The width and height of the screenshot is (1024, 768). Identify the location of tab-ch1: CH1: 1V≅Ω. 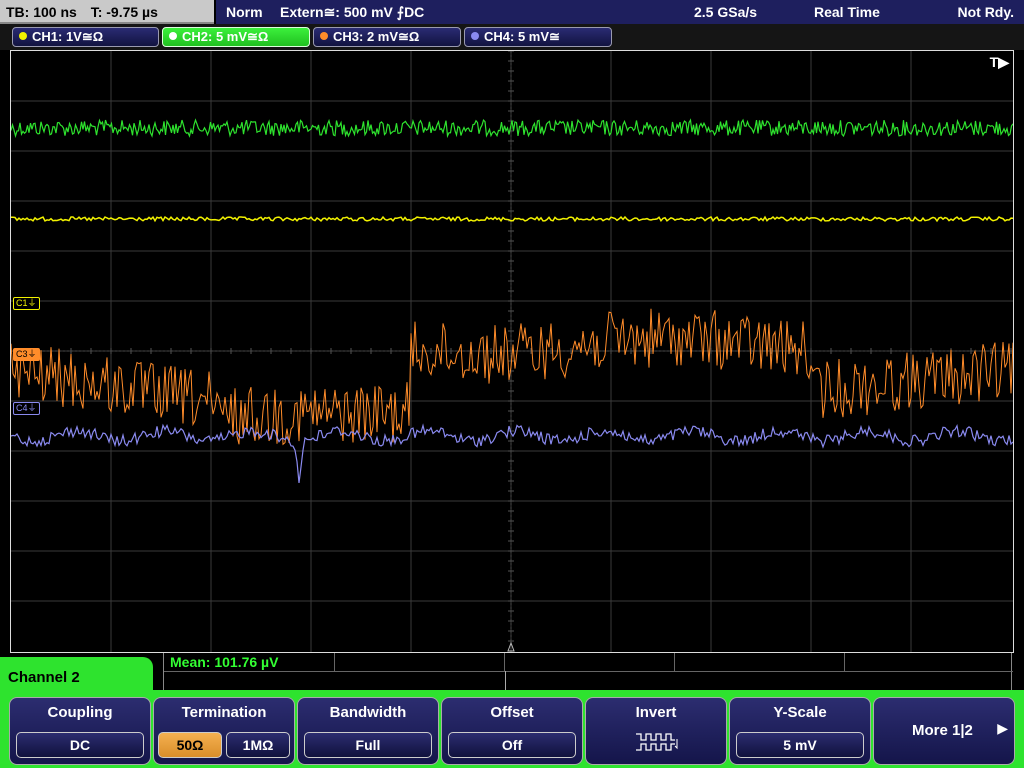
(85, 37).